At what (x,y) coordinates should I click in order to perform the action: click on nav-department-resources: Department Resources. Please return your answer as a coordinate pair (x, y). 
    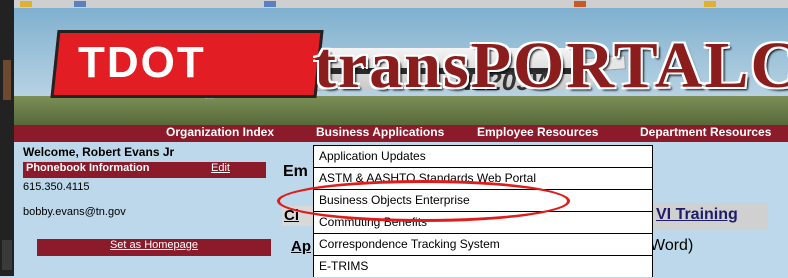
    Looking at the image, I should click on (705, 133).